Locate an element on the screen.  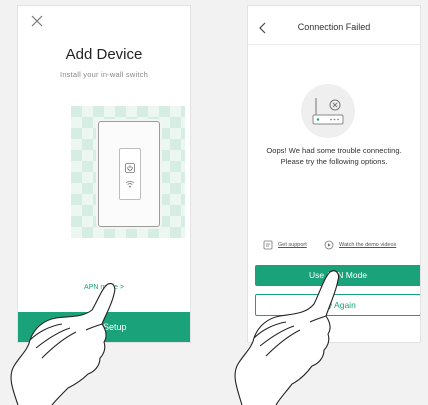
apn-mode-link: APN mode > is located at coordinates (104, 287).